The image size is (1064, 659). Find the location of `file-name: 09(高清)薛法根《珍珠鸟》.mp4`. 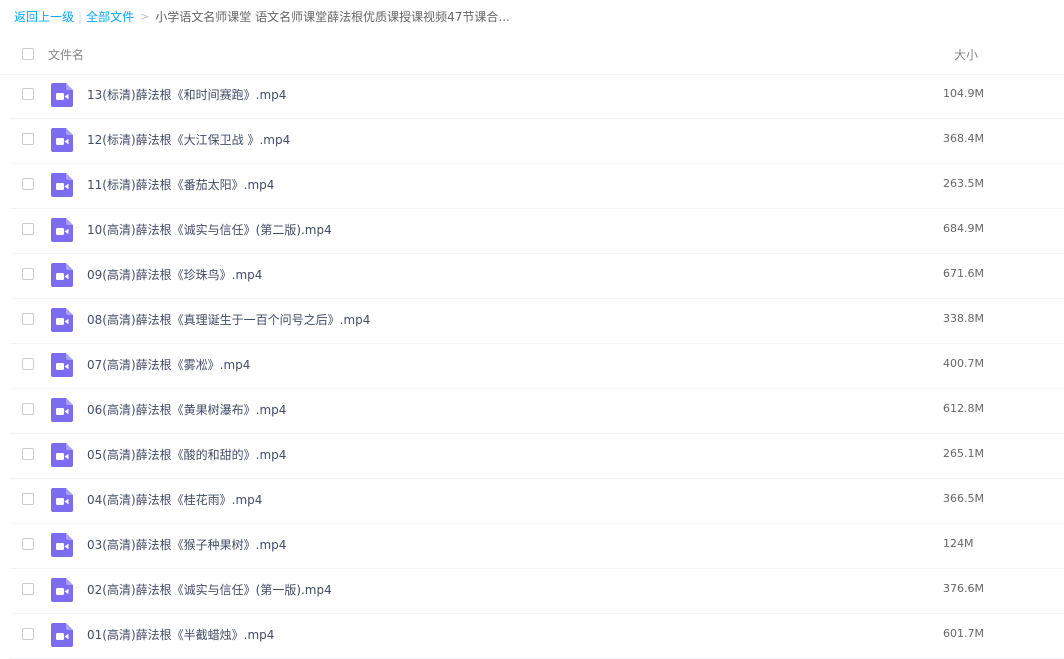

file-name: 09(高清)薛法根《珍珠鸟》.mp4 is located at coordinates (174, 274).